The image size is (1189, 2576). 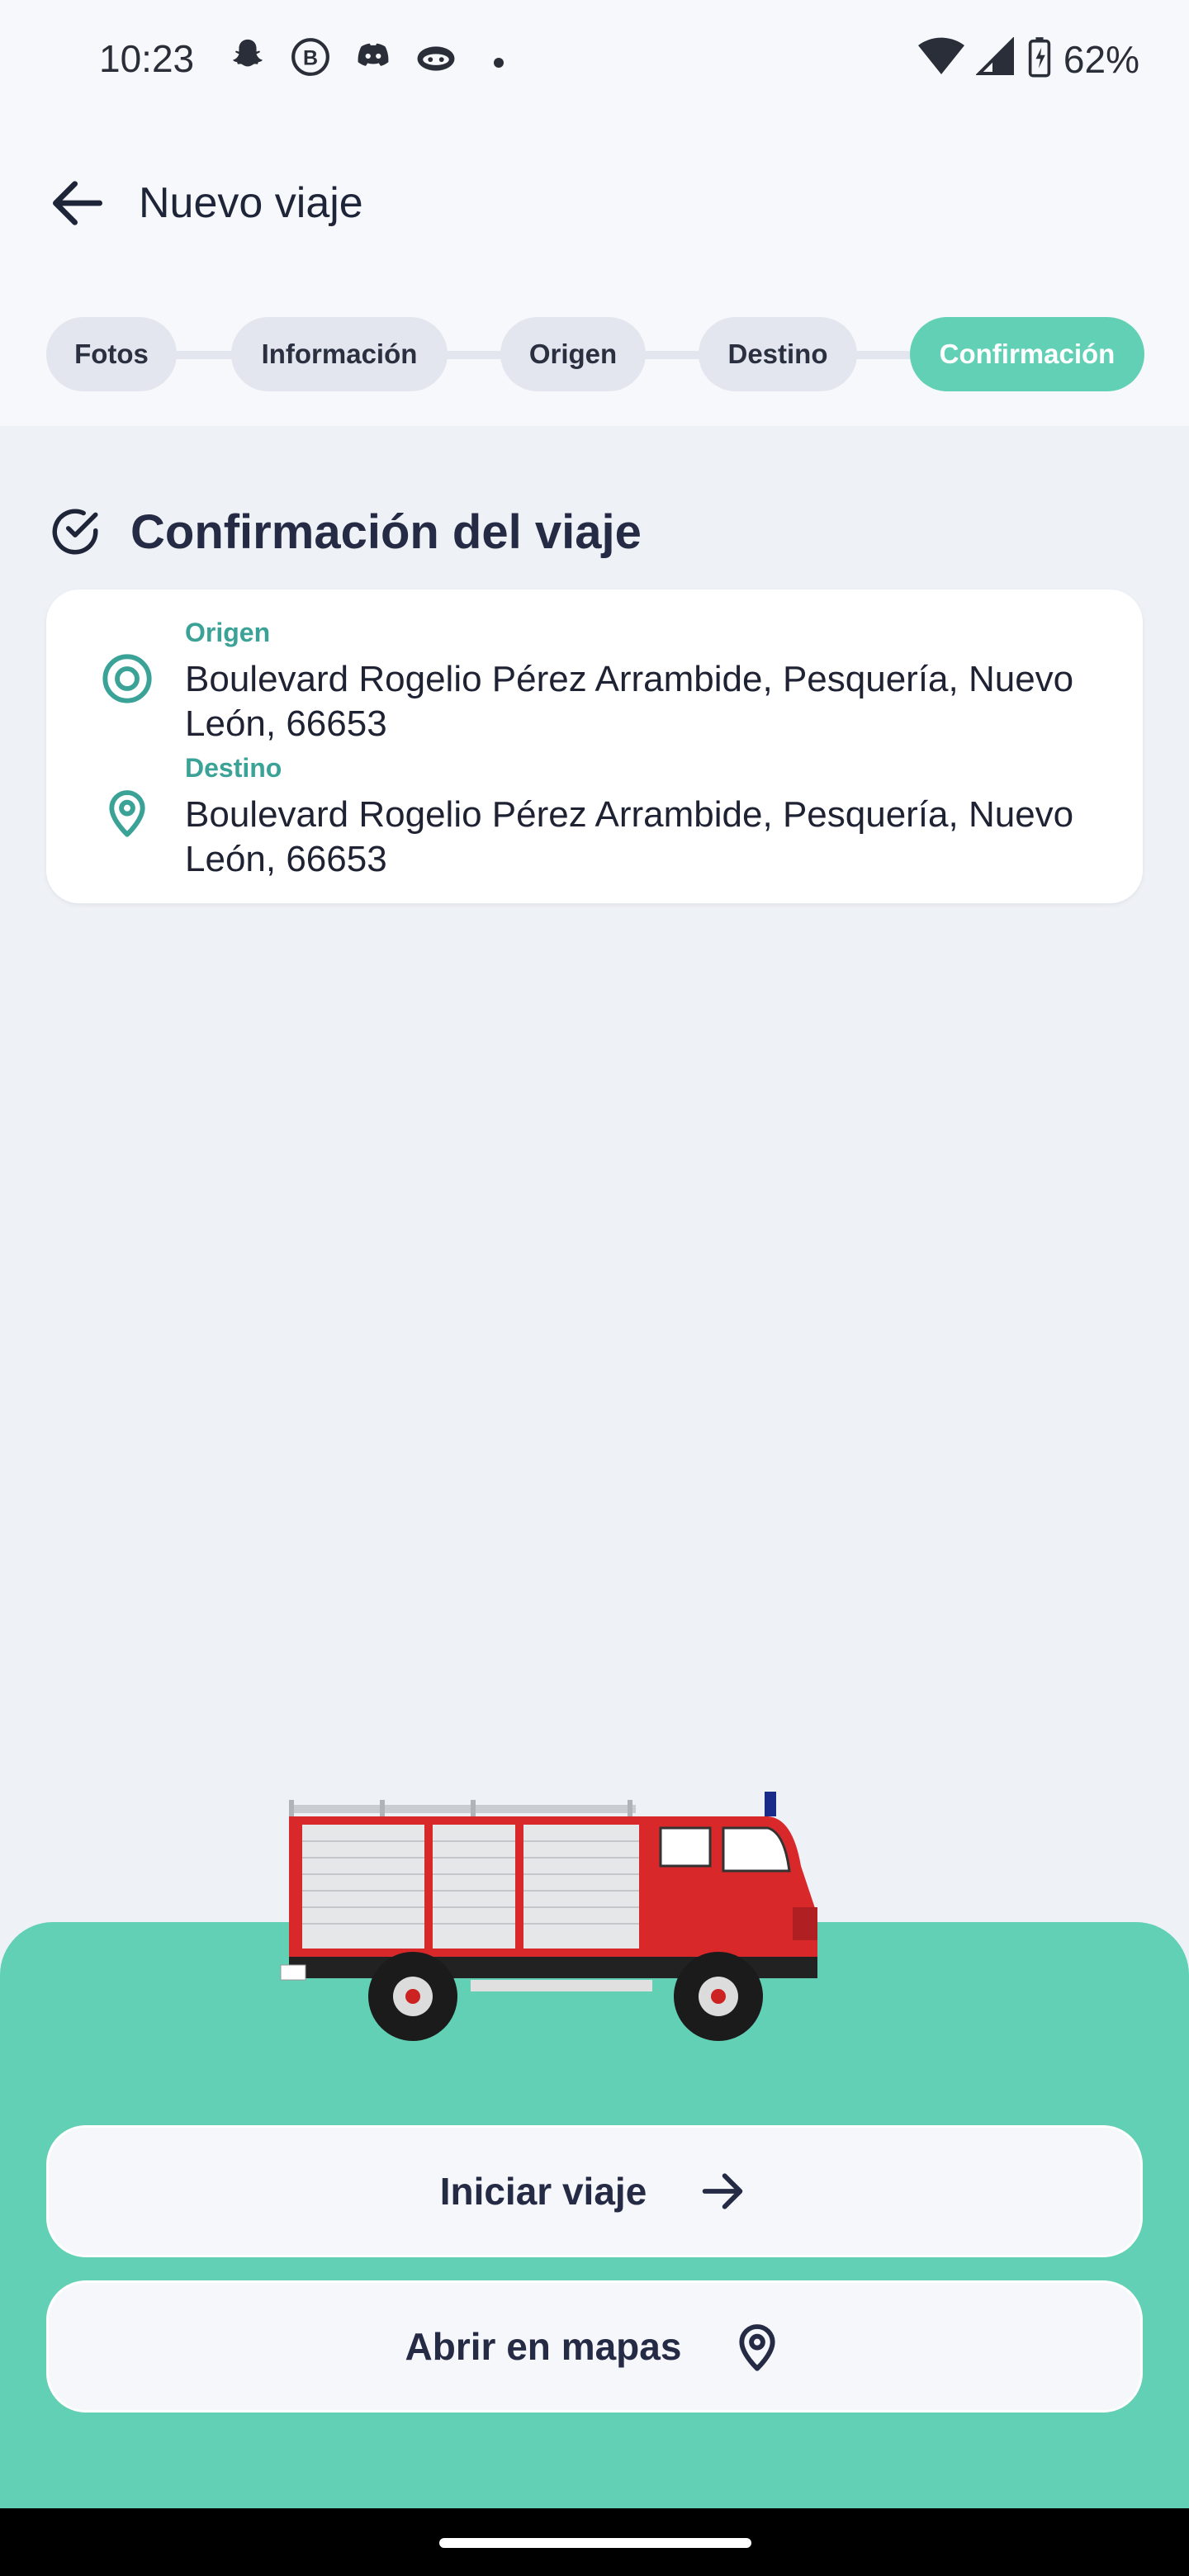 I want to click on check-circle-icon, so click(x=75, y=532).